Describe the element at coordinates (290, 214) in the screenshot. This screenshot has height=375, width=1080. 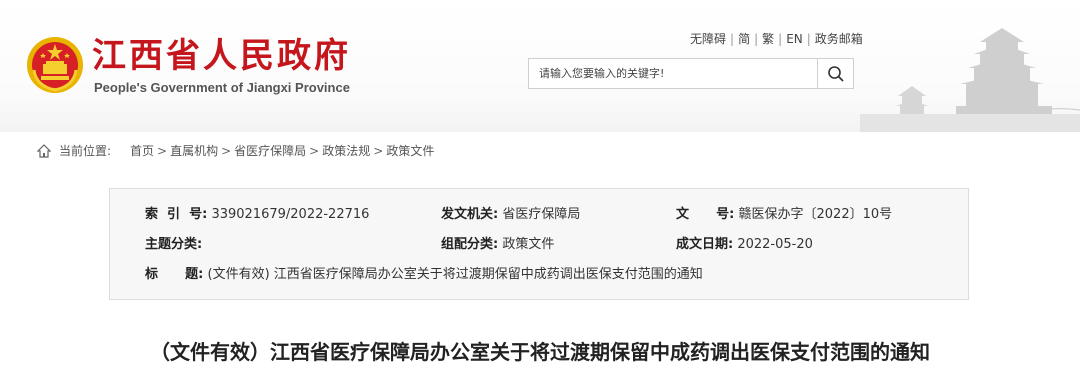
I see `index-number-value: 339021679/2022-22716` at that location.